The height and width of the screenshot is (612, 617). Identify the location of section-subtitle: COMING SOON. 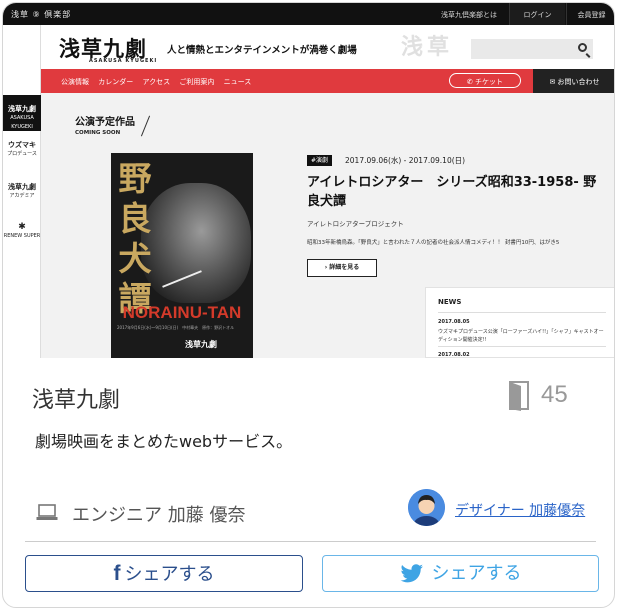
(98, 133).